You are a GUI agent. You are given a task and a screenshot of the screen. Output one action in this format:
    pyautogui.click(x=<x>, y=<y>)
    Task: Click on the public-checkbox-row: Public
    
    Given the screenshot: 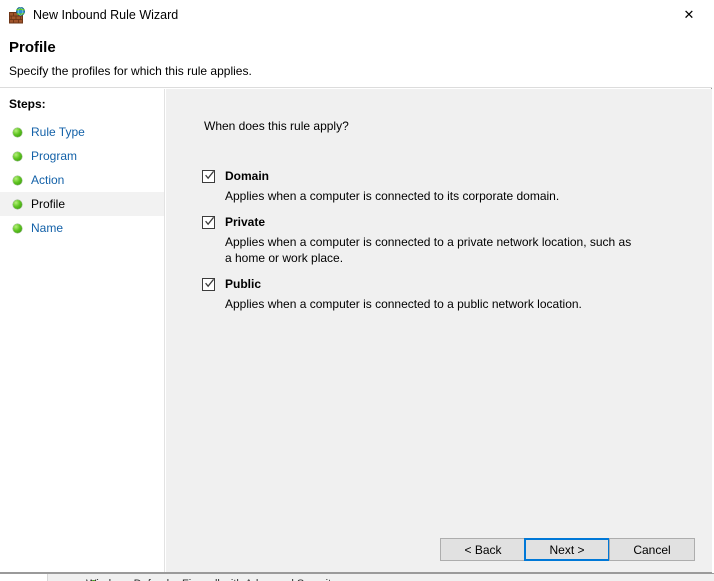 What is the action you would take?
    pyautogui.click(x=437, y=284)
    